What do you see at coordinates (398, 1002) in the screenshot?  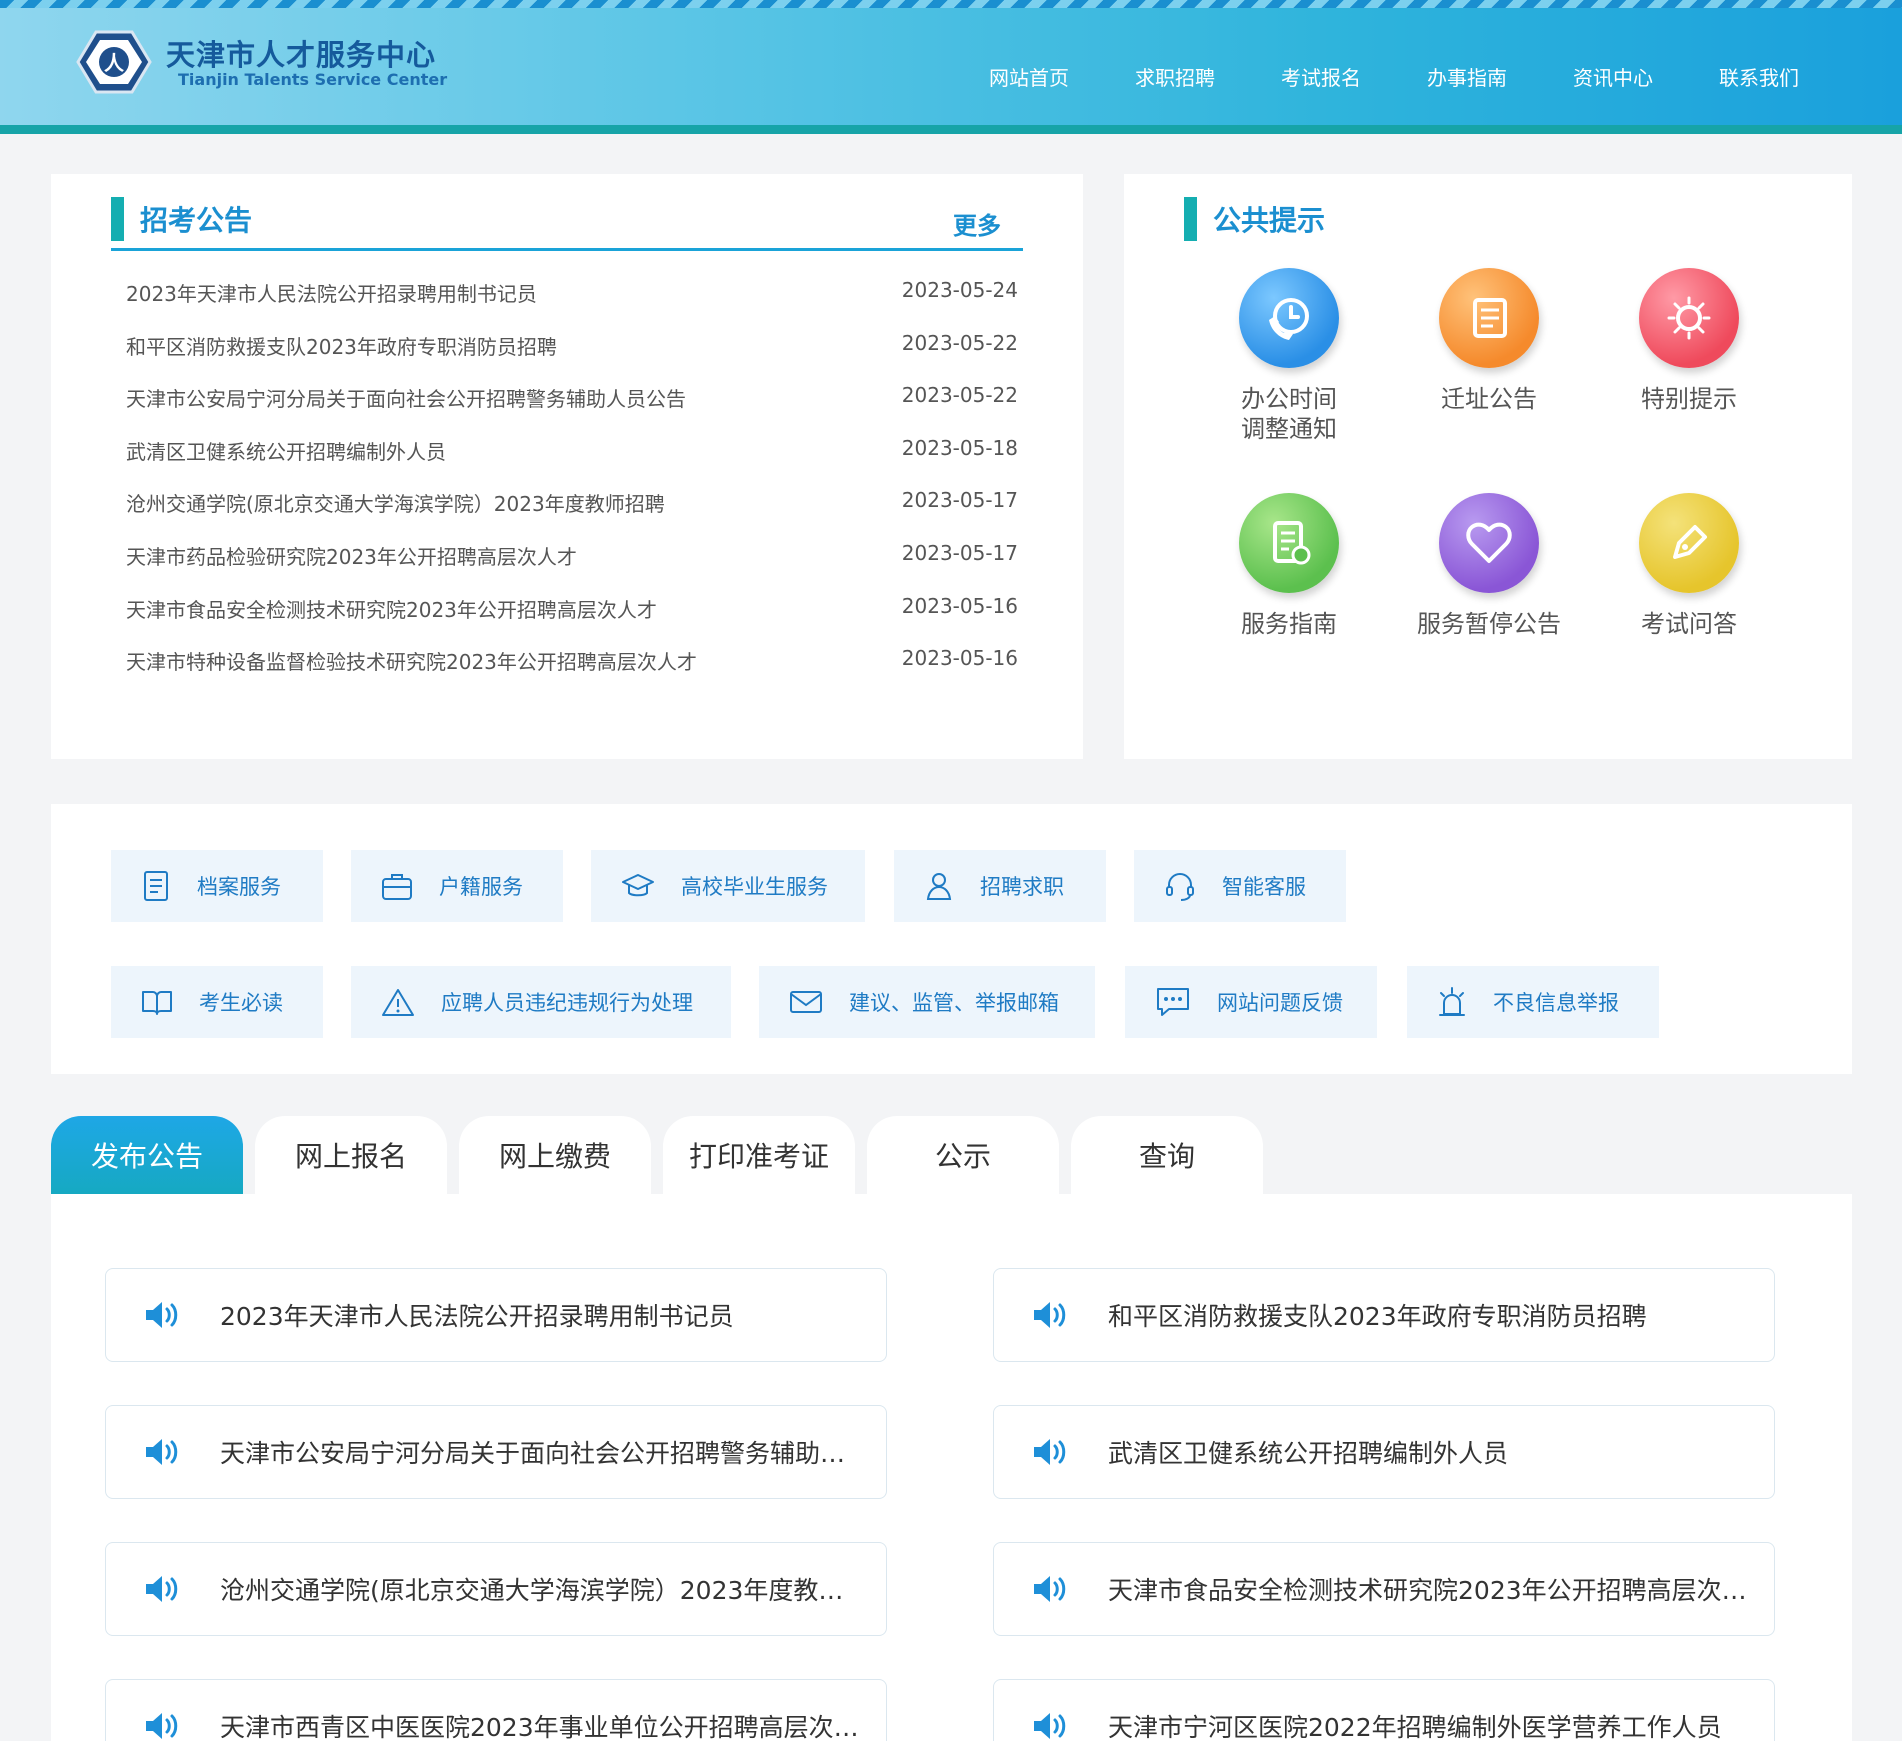 I see `warning-icon` at bounding box center [398, 1002].